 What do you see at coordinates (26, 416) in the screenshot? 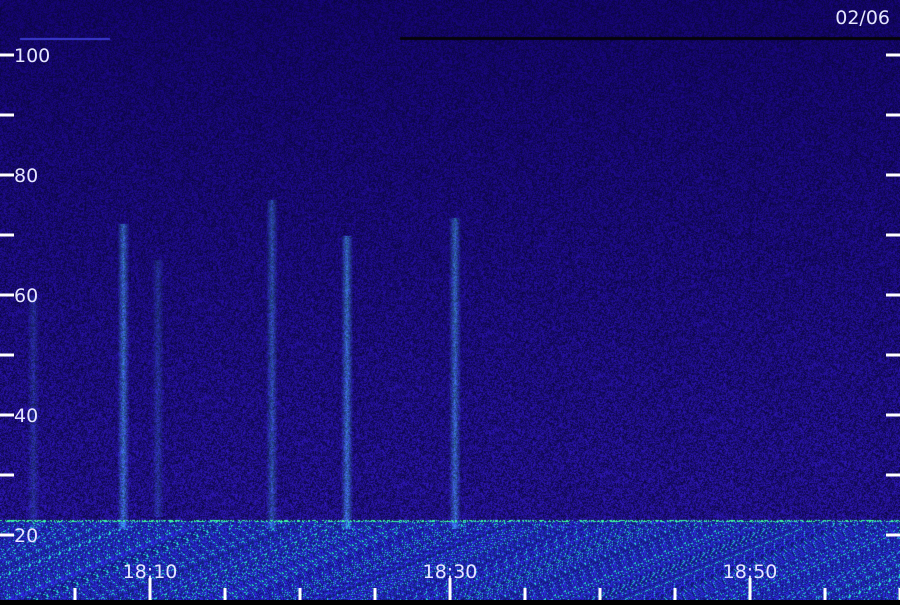
I see `y-tick-label: 40` at bounding box center [26, 416].